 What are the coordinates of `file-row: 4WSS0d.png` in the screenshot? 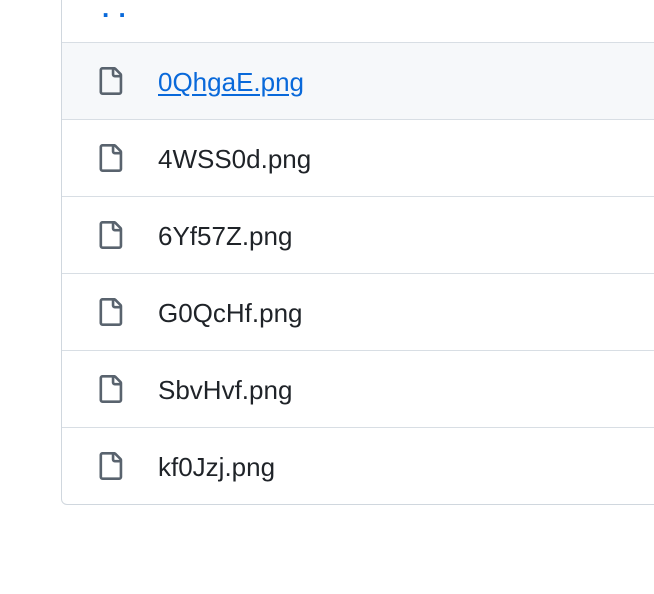 It's located at (358, 157).